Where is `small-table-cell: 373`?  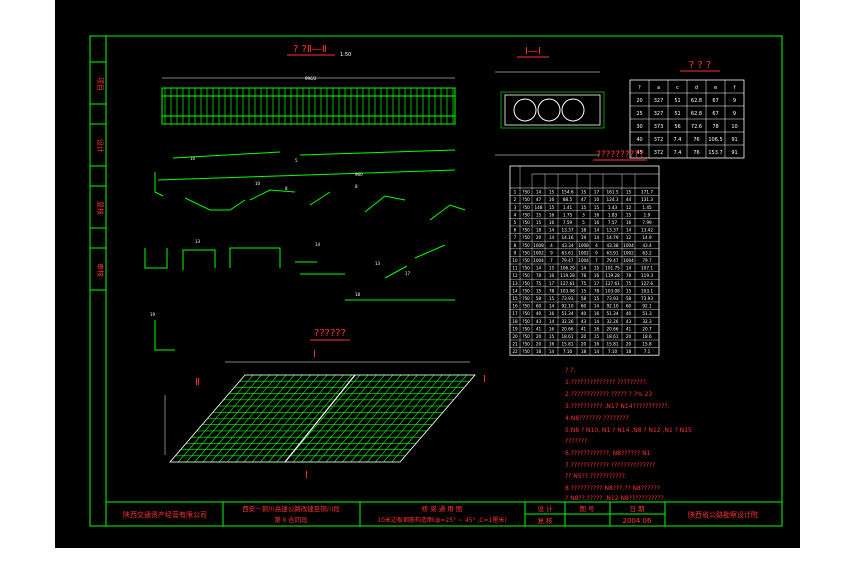 small-table-cell: 373 is located at coordinates (659, 127).